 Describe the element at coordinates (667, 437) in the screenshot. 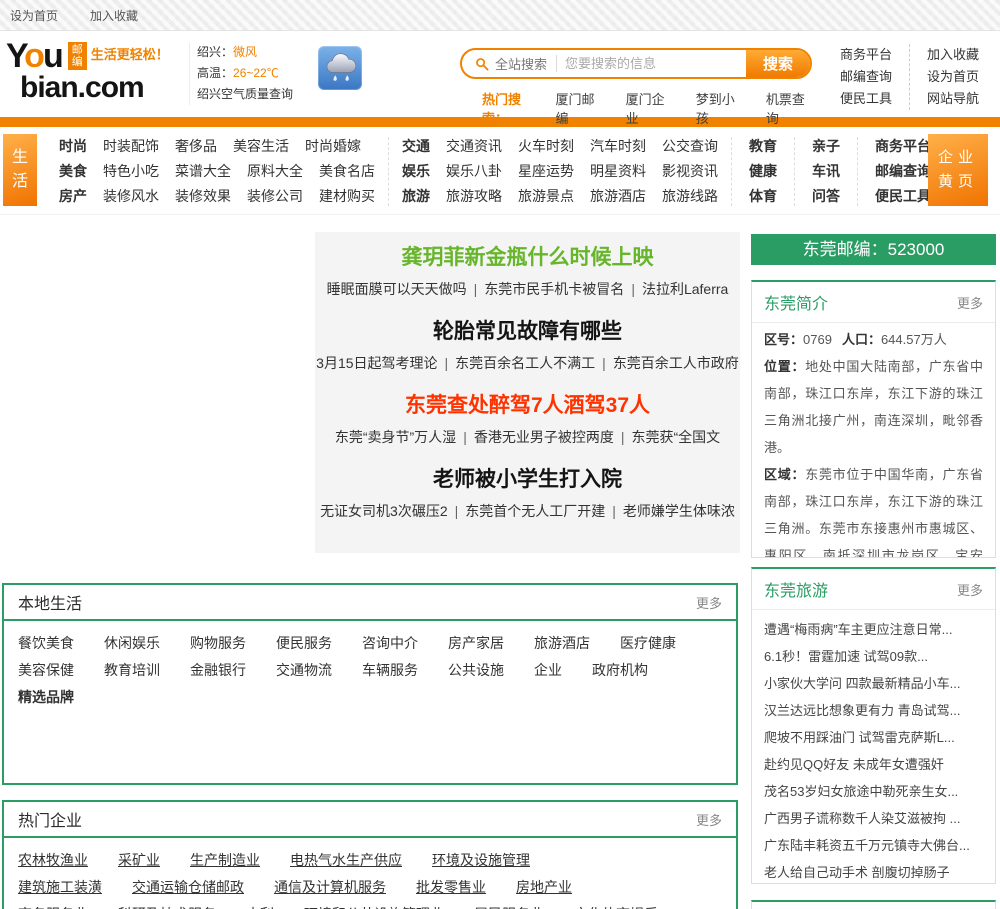

I see `news-sub-link: 东莞获“全国文` at that location.